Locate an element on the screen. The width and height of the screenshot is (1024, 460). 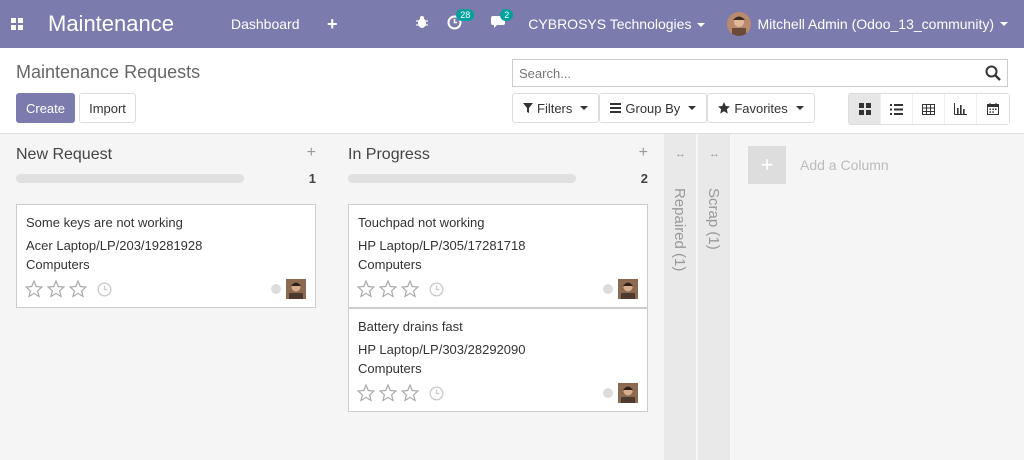
search-input is located at coordinates (743, 73).